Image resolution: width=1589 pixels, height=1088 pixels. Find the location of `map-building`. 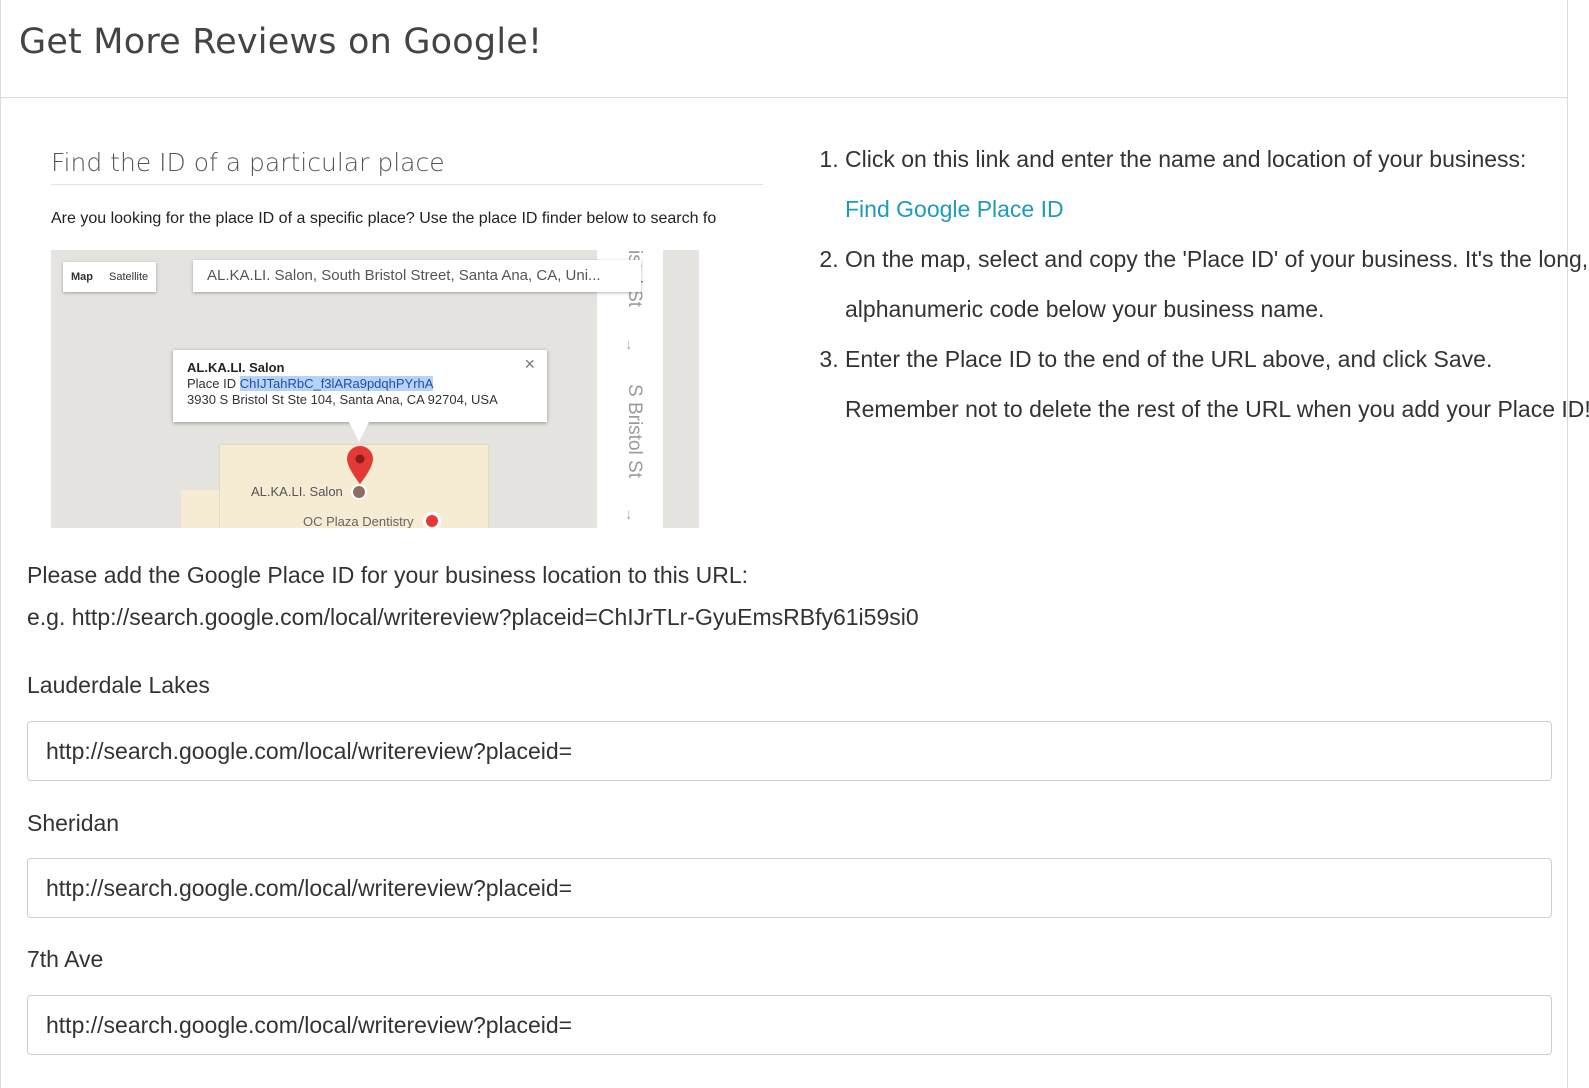

map-building is located at coordinates (201, 509).